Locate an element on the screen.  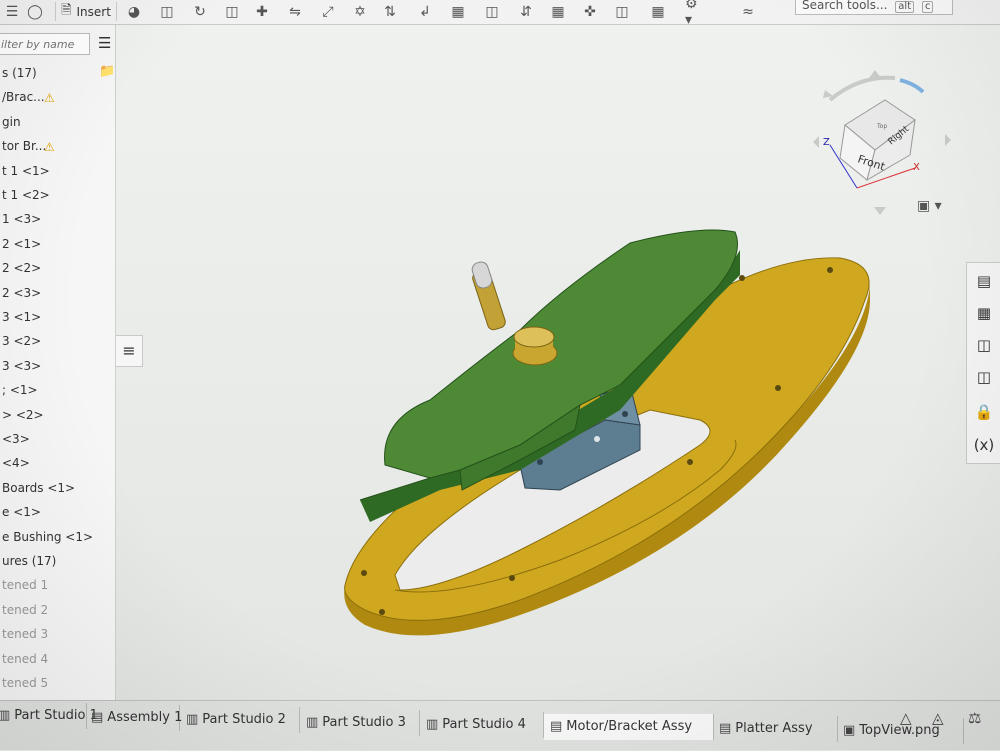
tab-item: ▤ Platter Assy is located at coordinates (775, 729).